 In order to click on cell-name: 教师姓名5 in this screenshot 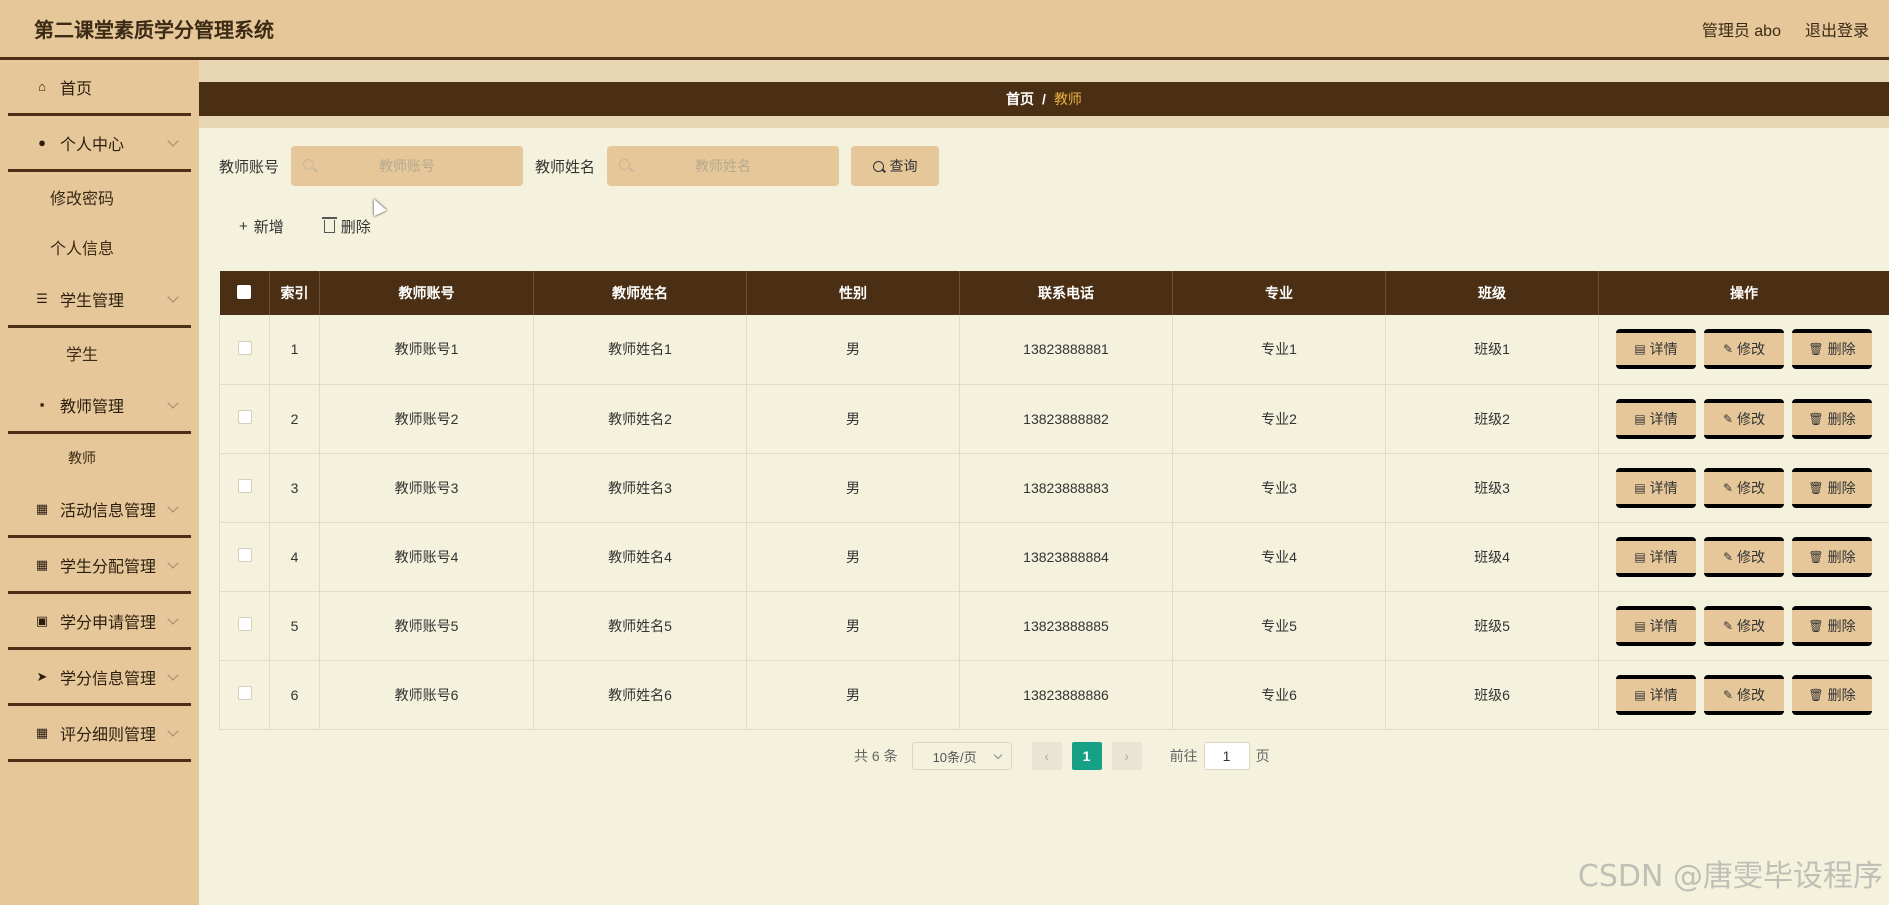, I will do `click(640, 625)`.